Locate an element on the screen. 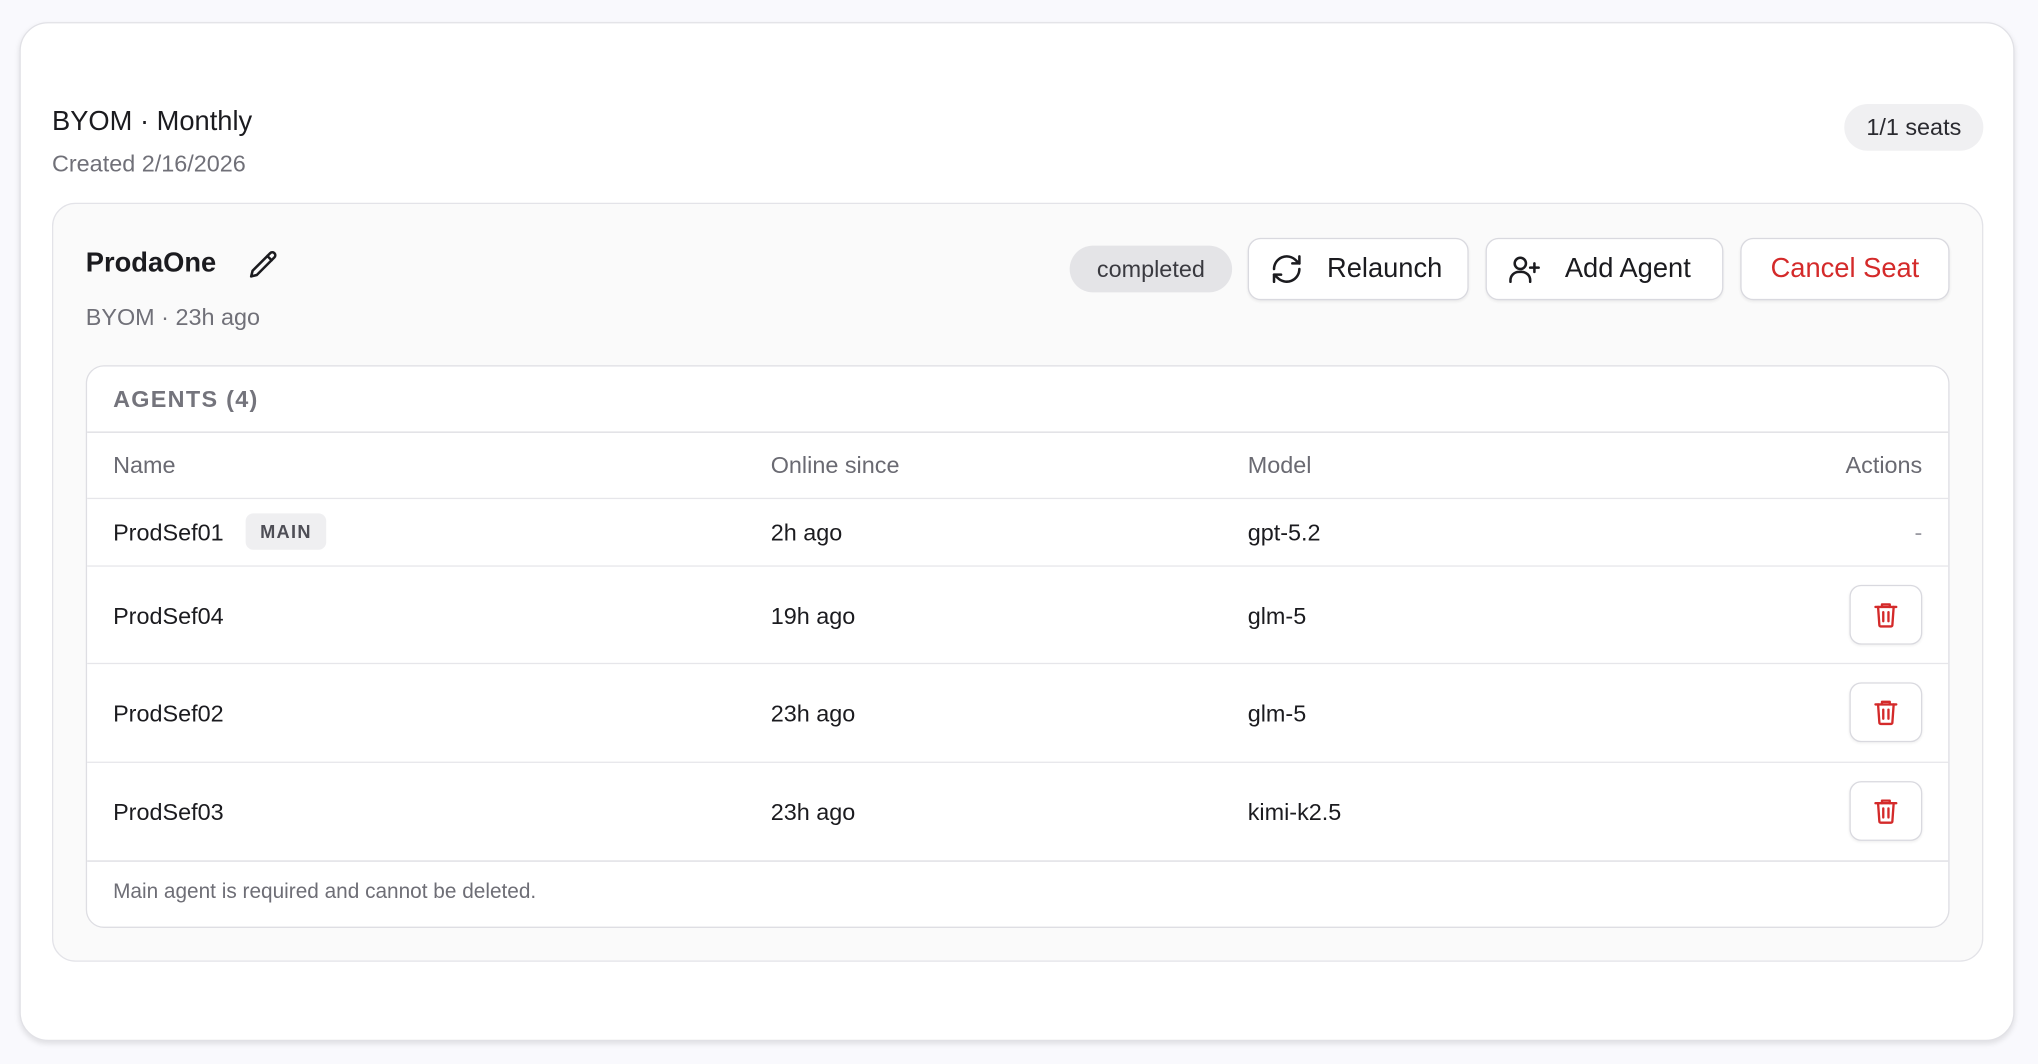  main-badge: MAIN is located at coordinates (286, 531).